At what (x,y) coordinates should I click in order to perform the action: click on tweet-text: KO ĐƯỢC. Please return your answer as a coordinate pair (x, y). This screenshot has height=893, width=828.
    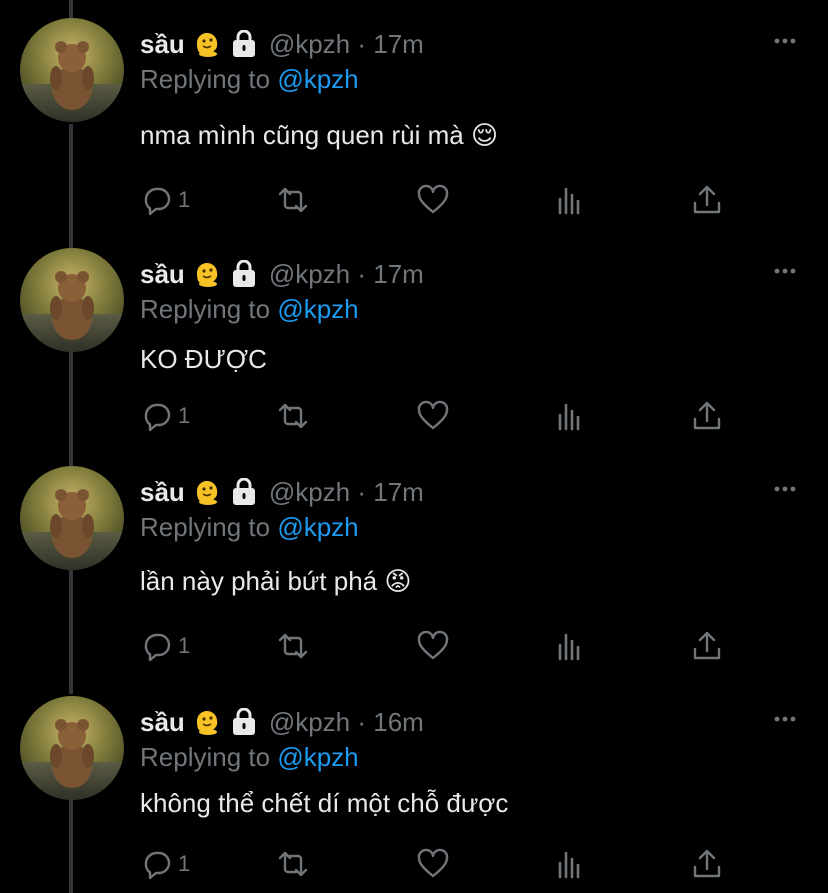
    Looking at the image, I should click on (203, 359).